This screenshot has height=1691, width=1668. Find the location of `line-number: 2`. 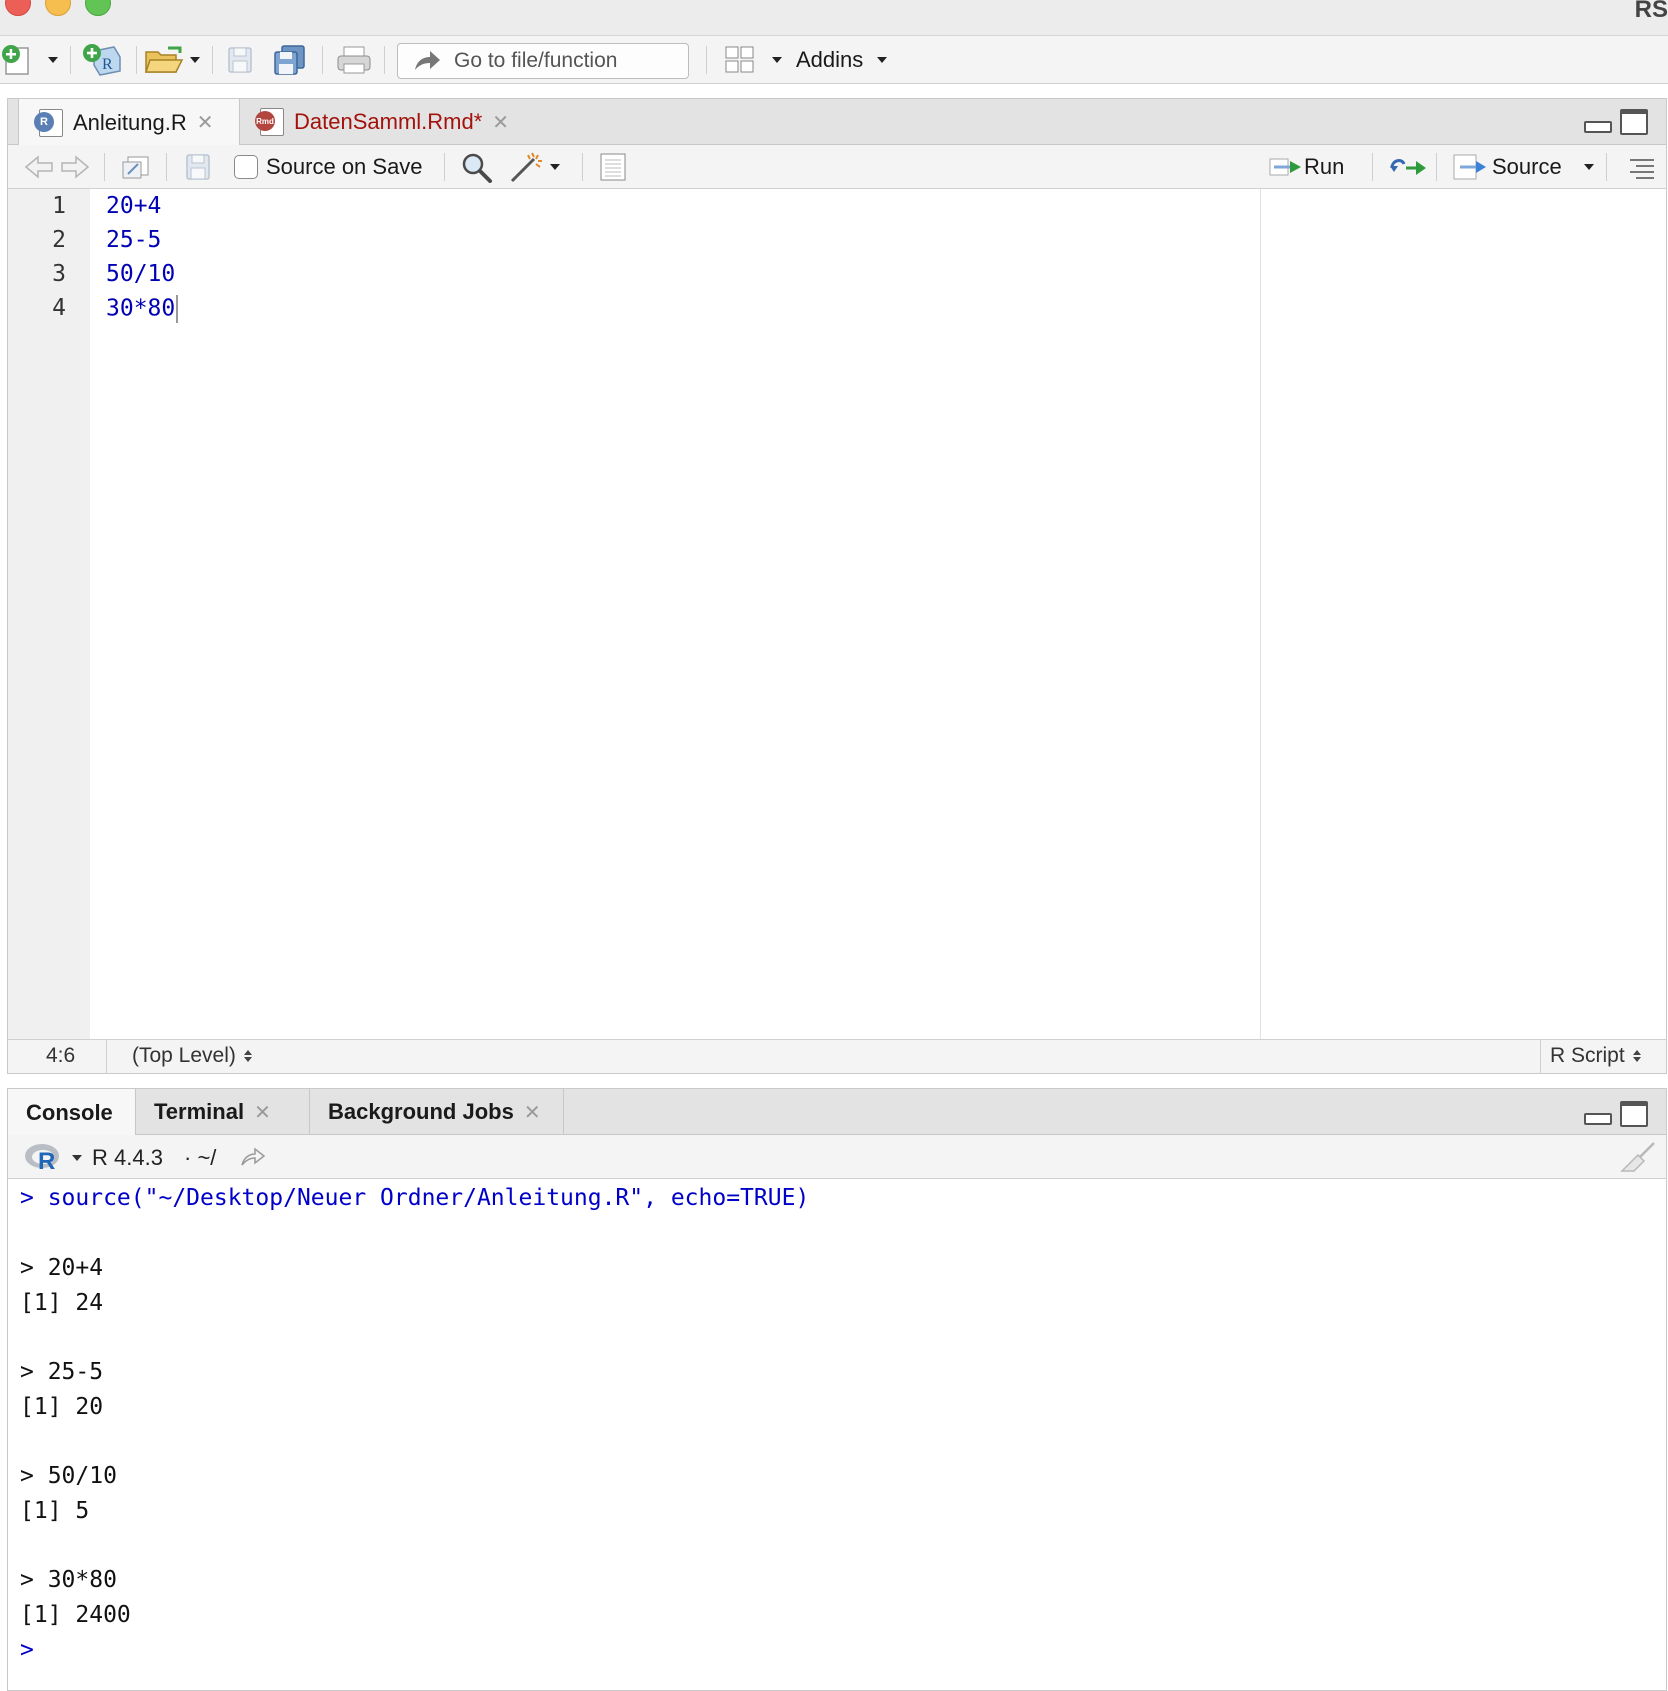

line-number: 2 is located at coordinates (59, 240).